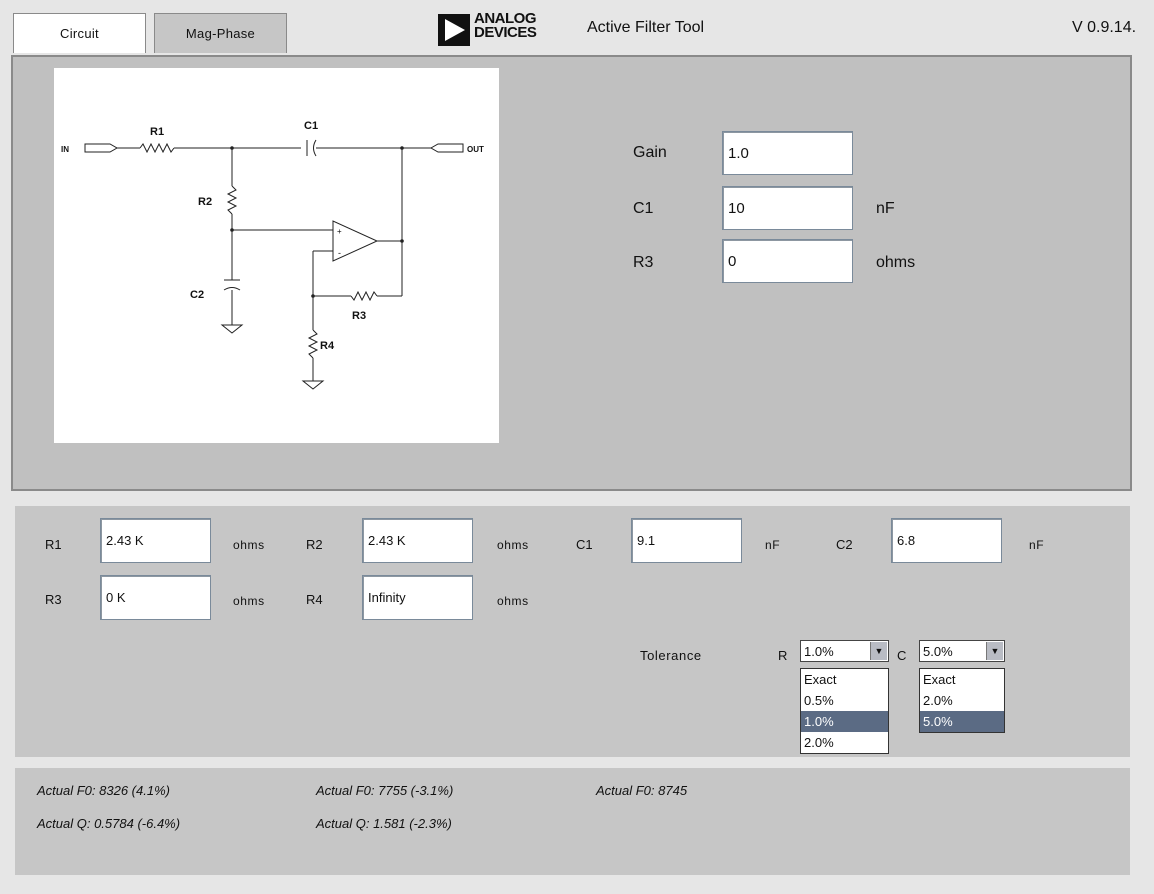  I want to click on tolerance-r-dropdown: Exact 0.5% 1.0% 2.0%, so click(844, 711).